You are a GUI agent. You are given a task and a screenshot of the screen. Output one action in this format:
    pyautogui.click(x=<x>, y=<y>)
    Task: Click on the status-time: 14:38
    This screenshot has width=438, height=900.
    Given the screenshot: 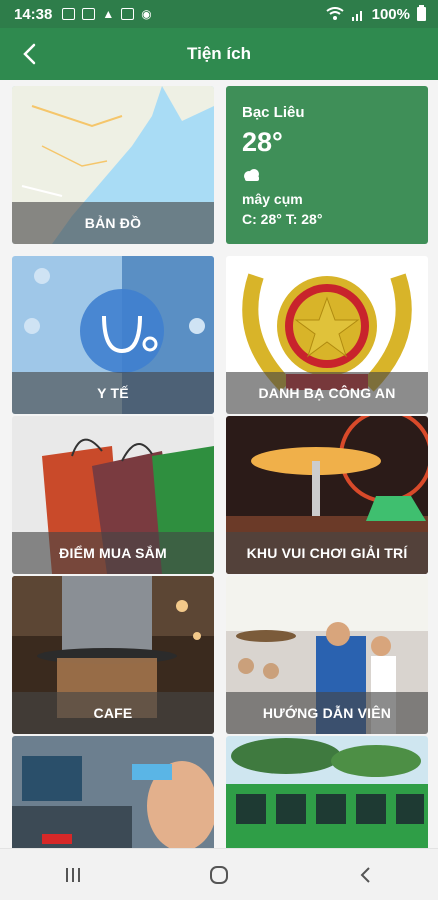 What is the action you would take?
    pyautogui.click(x=33, y=14)
    